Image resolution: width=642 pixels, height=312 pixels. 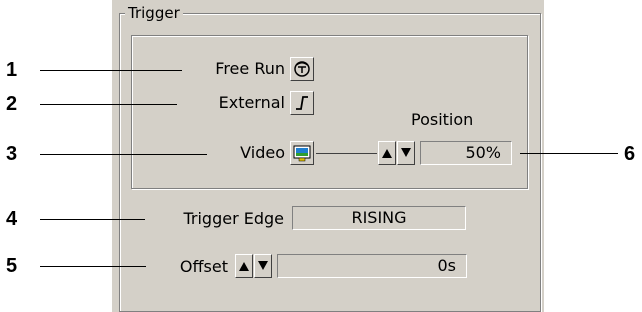 What do you see at coordinates (250, 68) in the screenshot?
I see `free-run-label: Free Run` at bounding box center [250, 68].